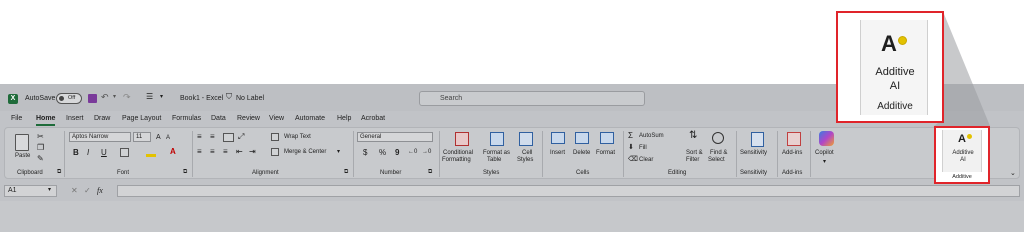  I want to click on additive-dot-icon, so click(969, 136).